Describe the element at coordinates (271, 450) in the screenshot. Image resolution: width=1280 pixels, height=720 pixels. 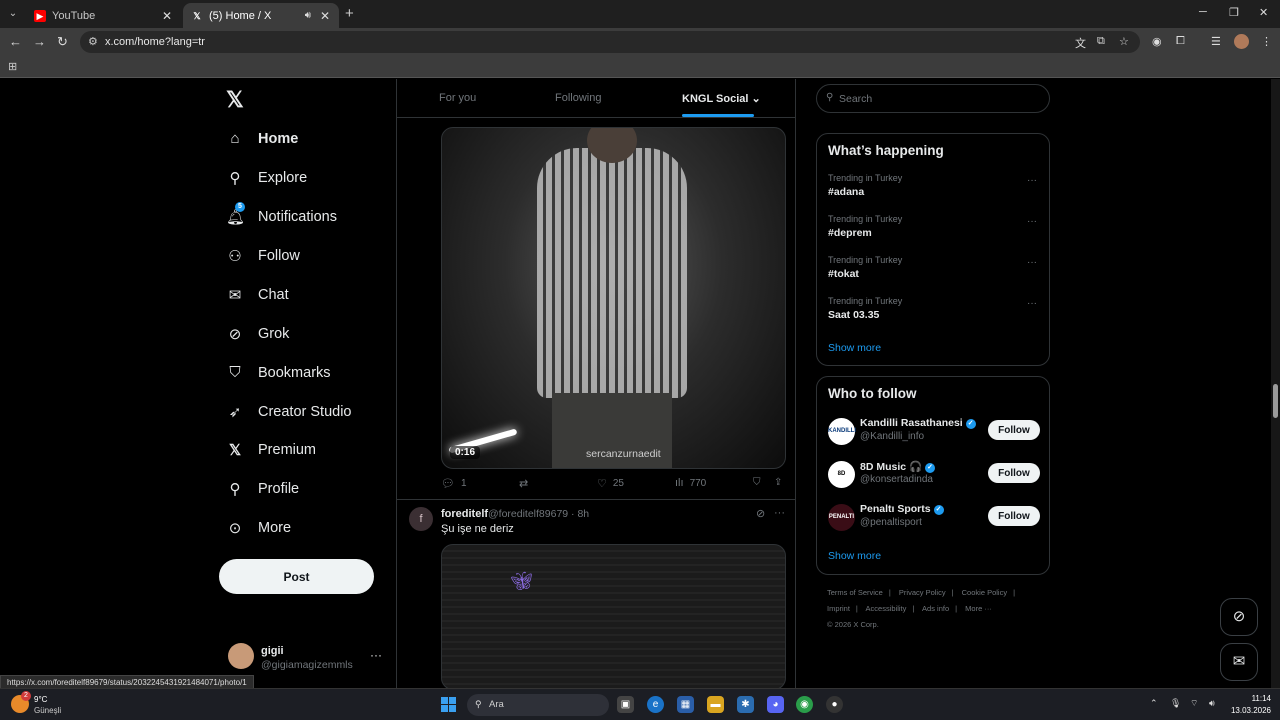
I see `nav-premium: 𝕏 Premium` at that location.